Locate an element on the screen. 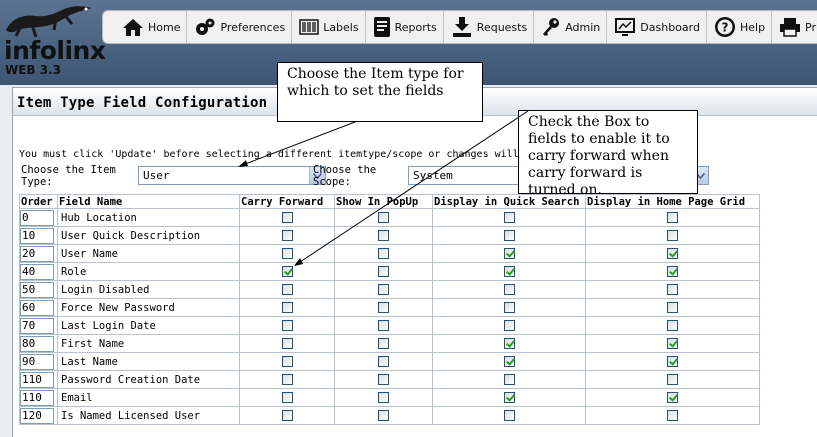 The width and height of the screenshot is (817, 437). scope-label: Choose the Scope: is located at coordinates (345, 176).